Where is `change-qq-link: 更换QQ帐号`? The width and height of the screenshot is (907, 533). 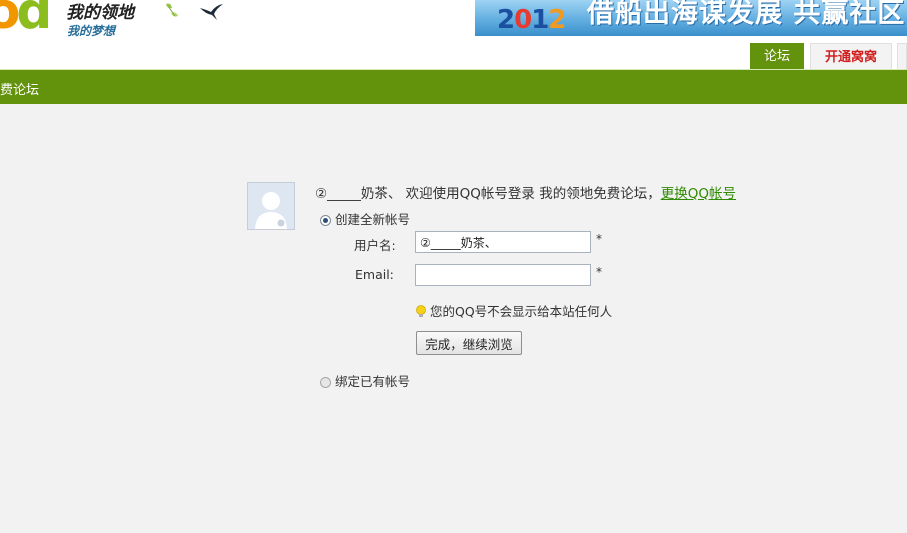
change-qq-link: 更换QQ帐号 is located at coordinates (698, 194).